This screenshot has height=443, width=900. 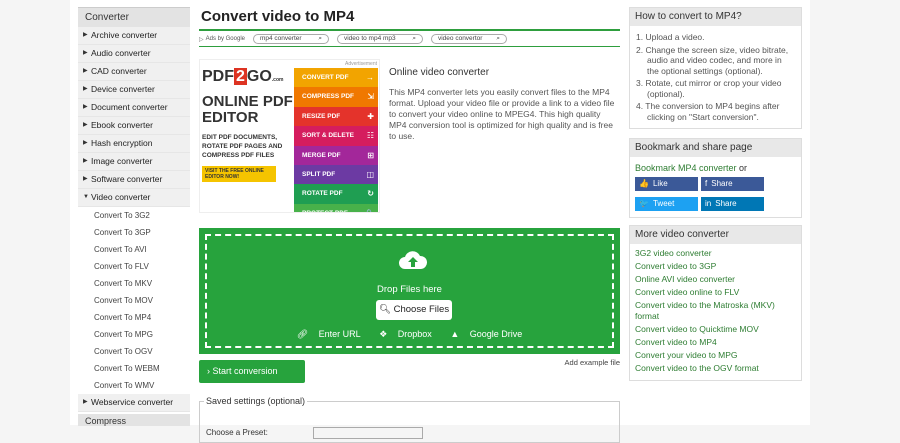 I want to click on ad-tool-icon: ↻, so click(x=370, y=194).